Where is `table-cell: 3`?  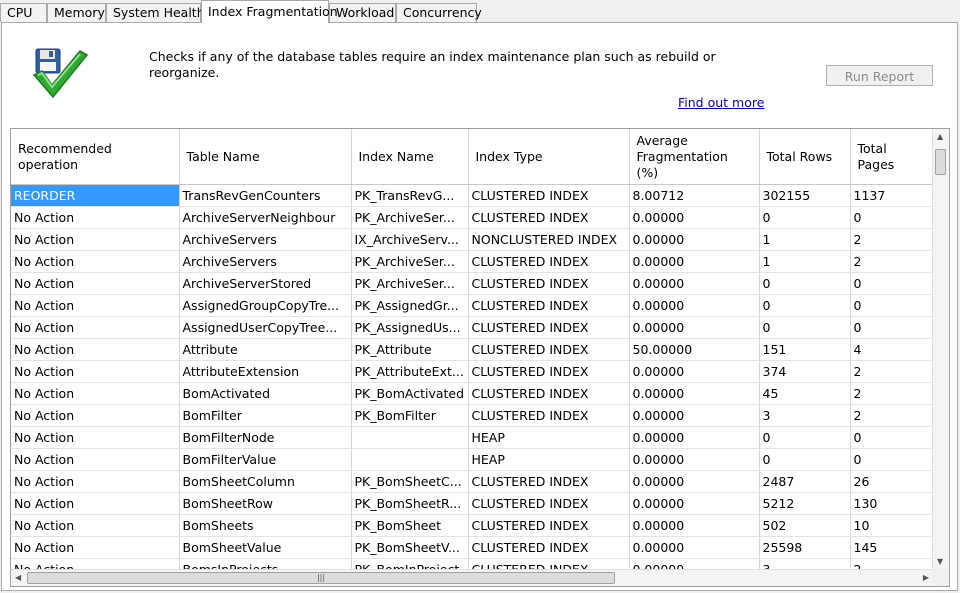
table-cell: 3 is located at coordinates (805, 415).